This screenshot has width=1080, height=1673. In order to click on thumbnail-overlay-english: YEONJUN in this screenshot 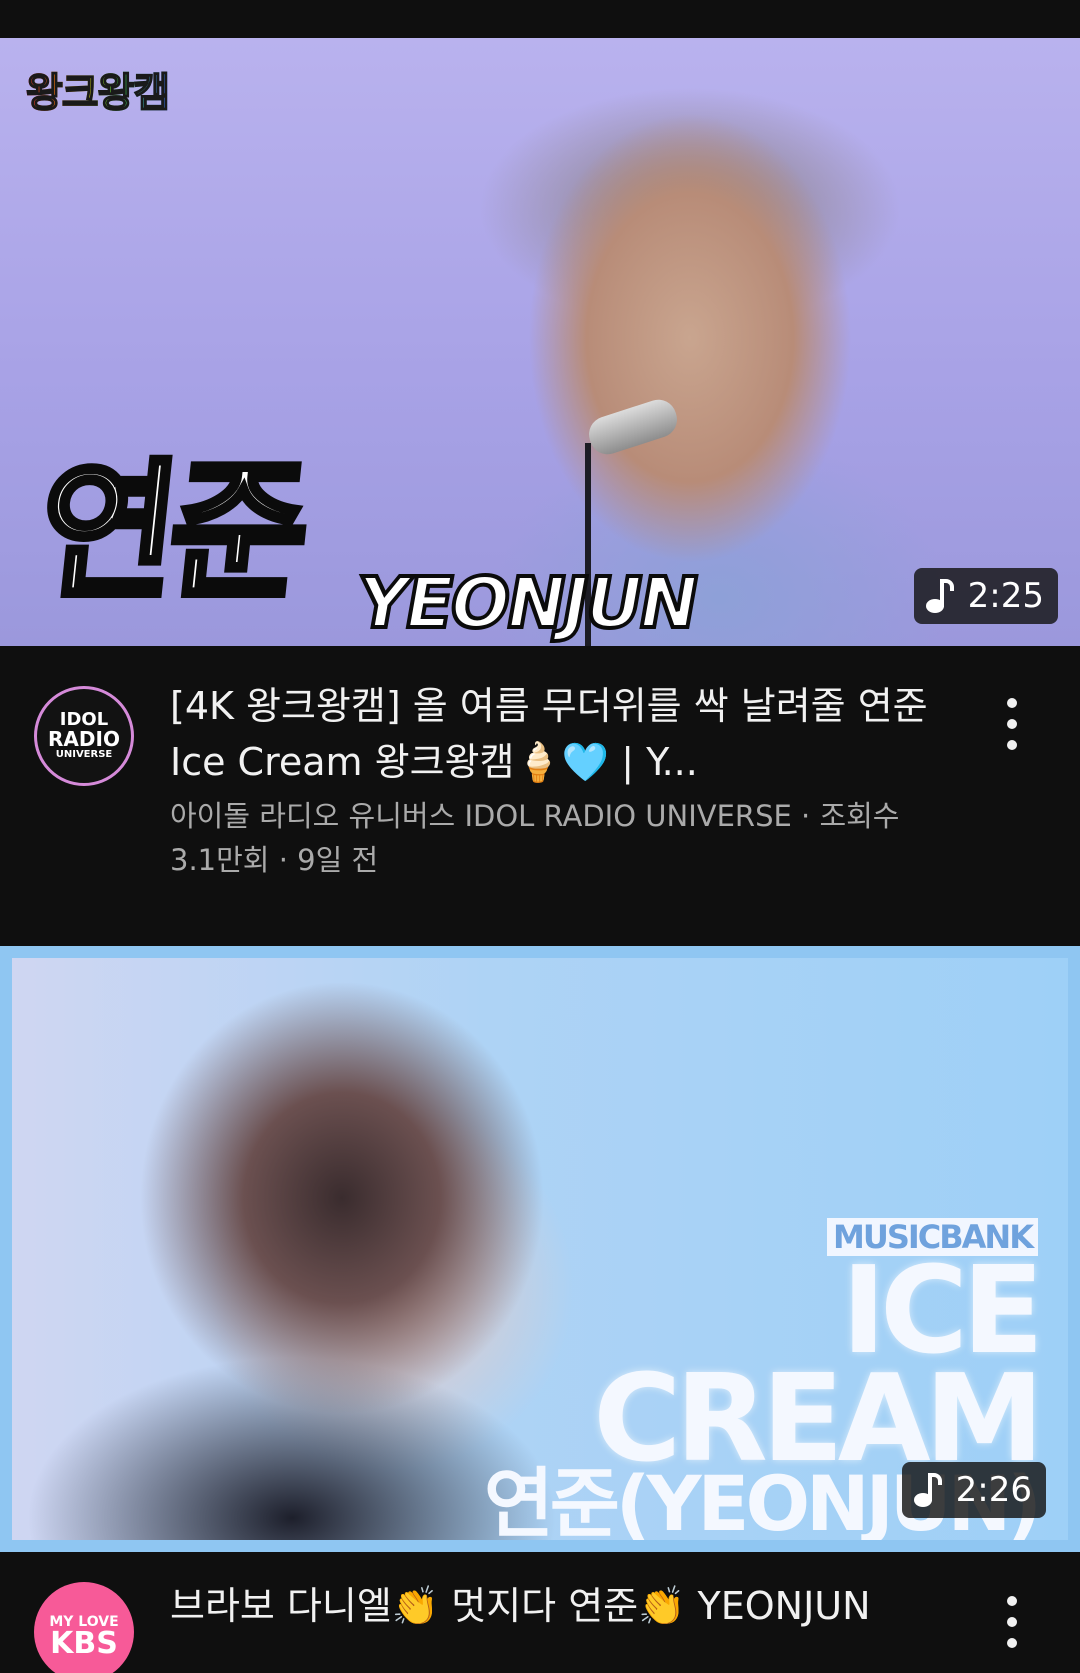, I will do `click(527, 603)`.